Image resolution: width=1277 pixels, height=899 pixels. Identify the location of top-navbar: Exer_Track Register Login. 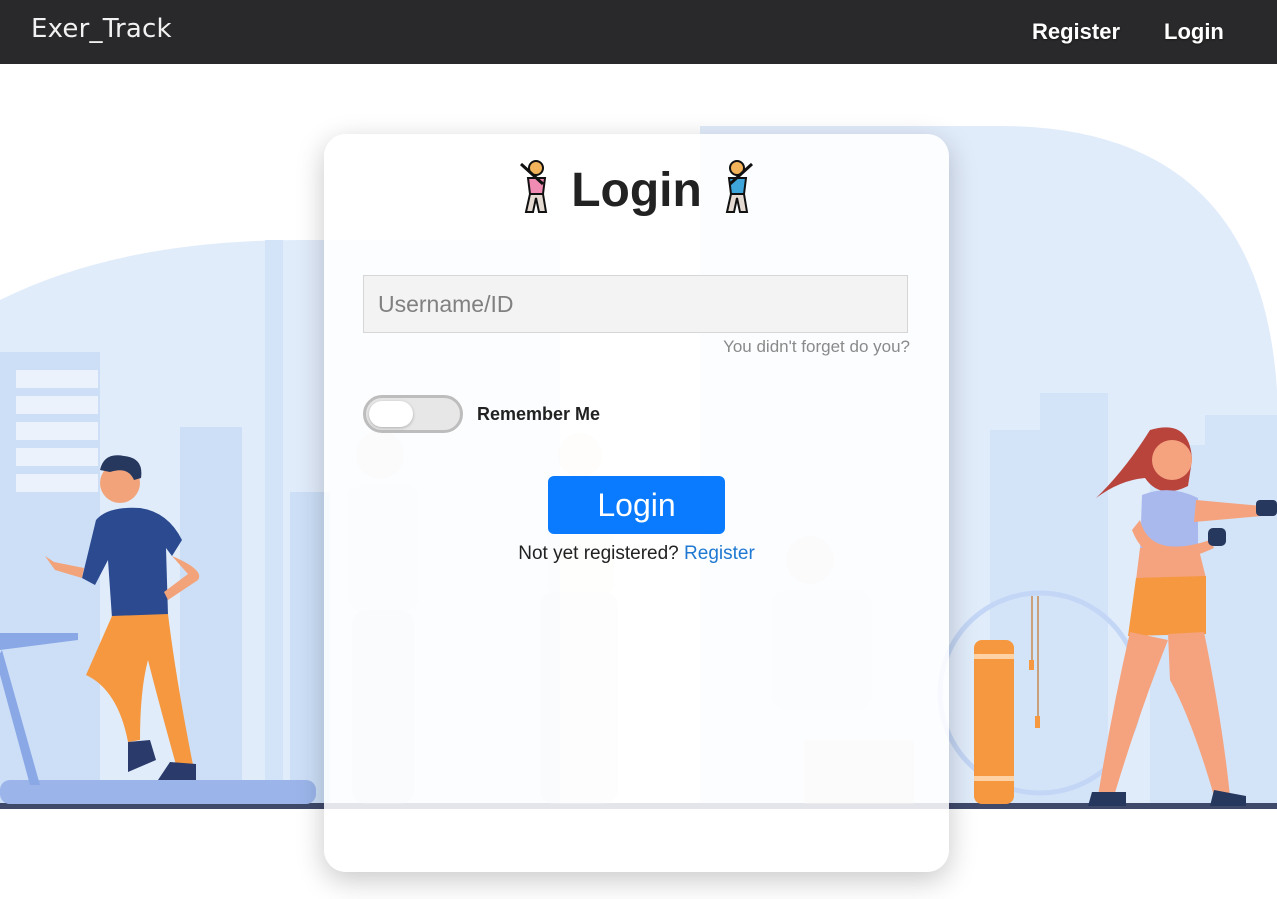
(638, 32).